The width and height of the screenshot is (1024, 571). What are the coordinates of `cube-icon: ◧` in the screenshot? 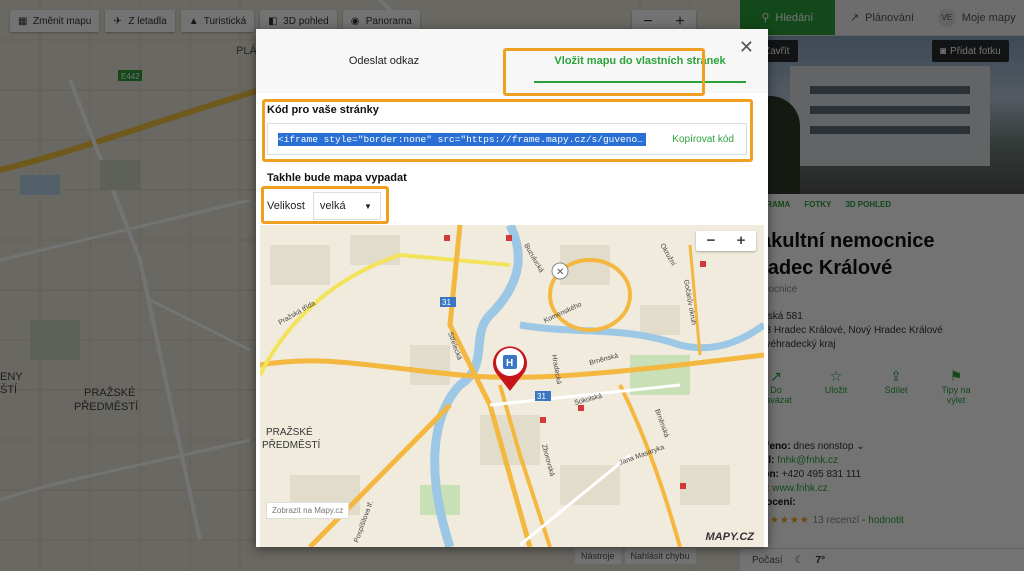 It's located at (273, 21).